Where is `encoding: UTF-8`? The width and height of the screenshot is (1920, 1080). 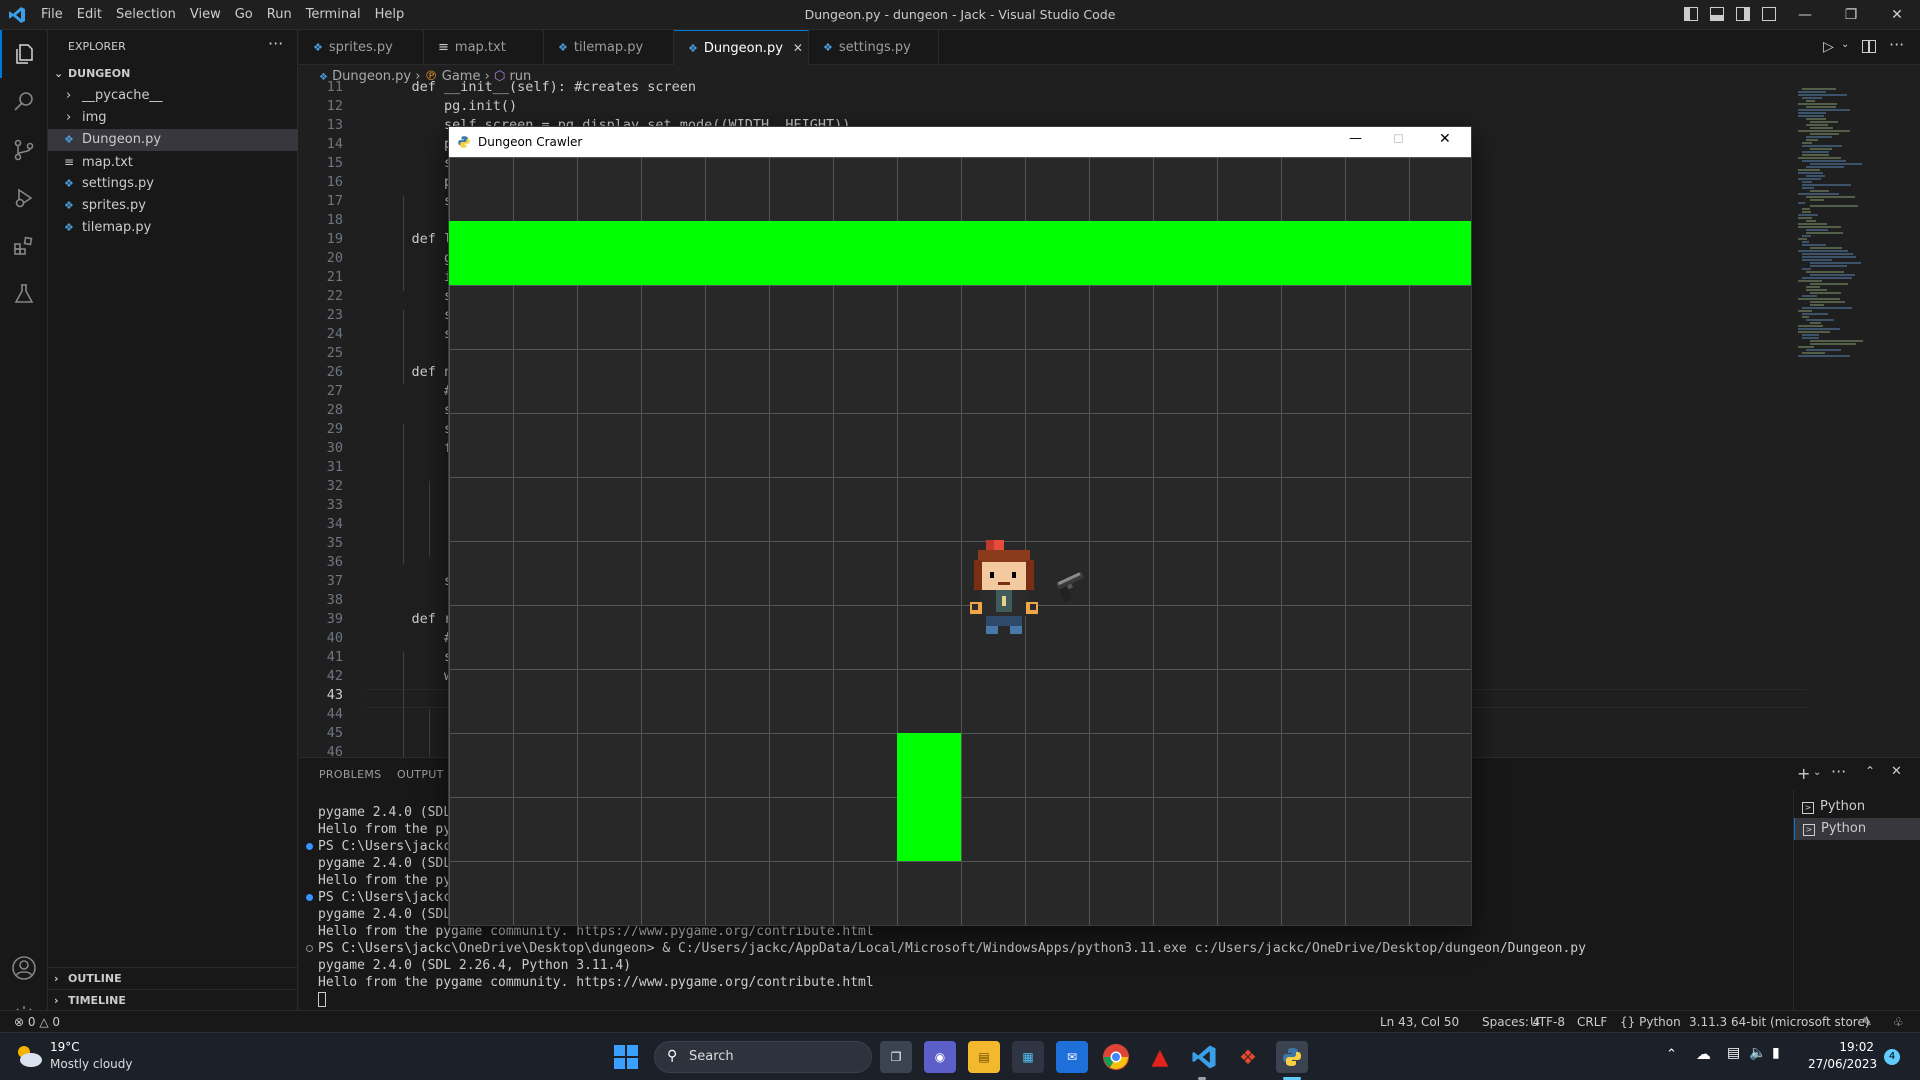 encoding: UTF-8 is located at coordinates (1547, 1022).